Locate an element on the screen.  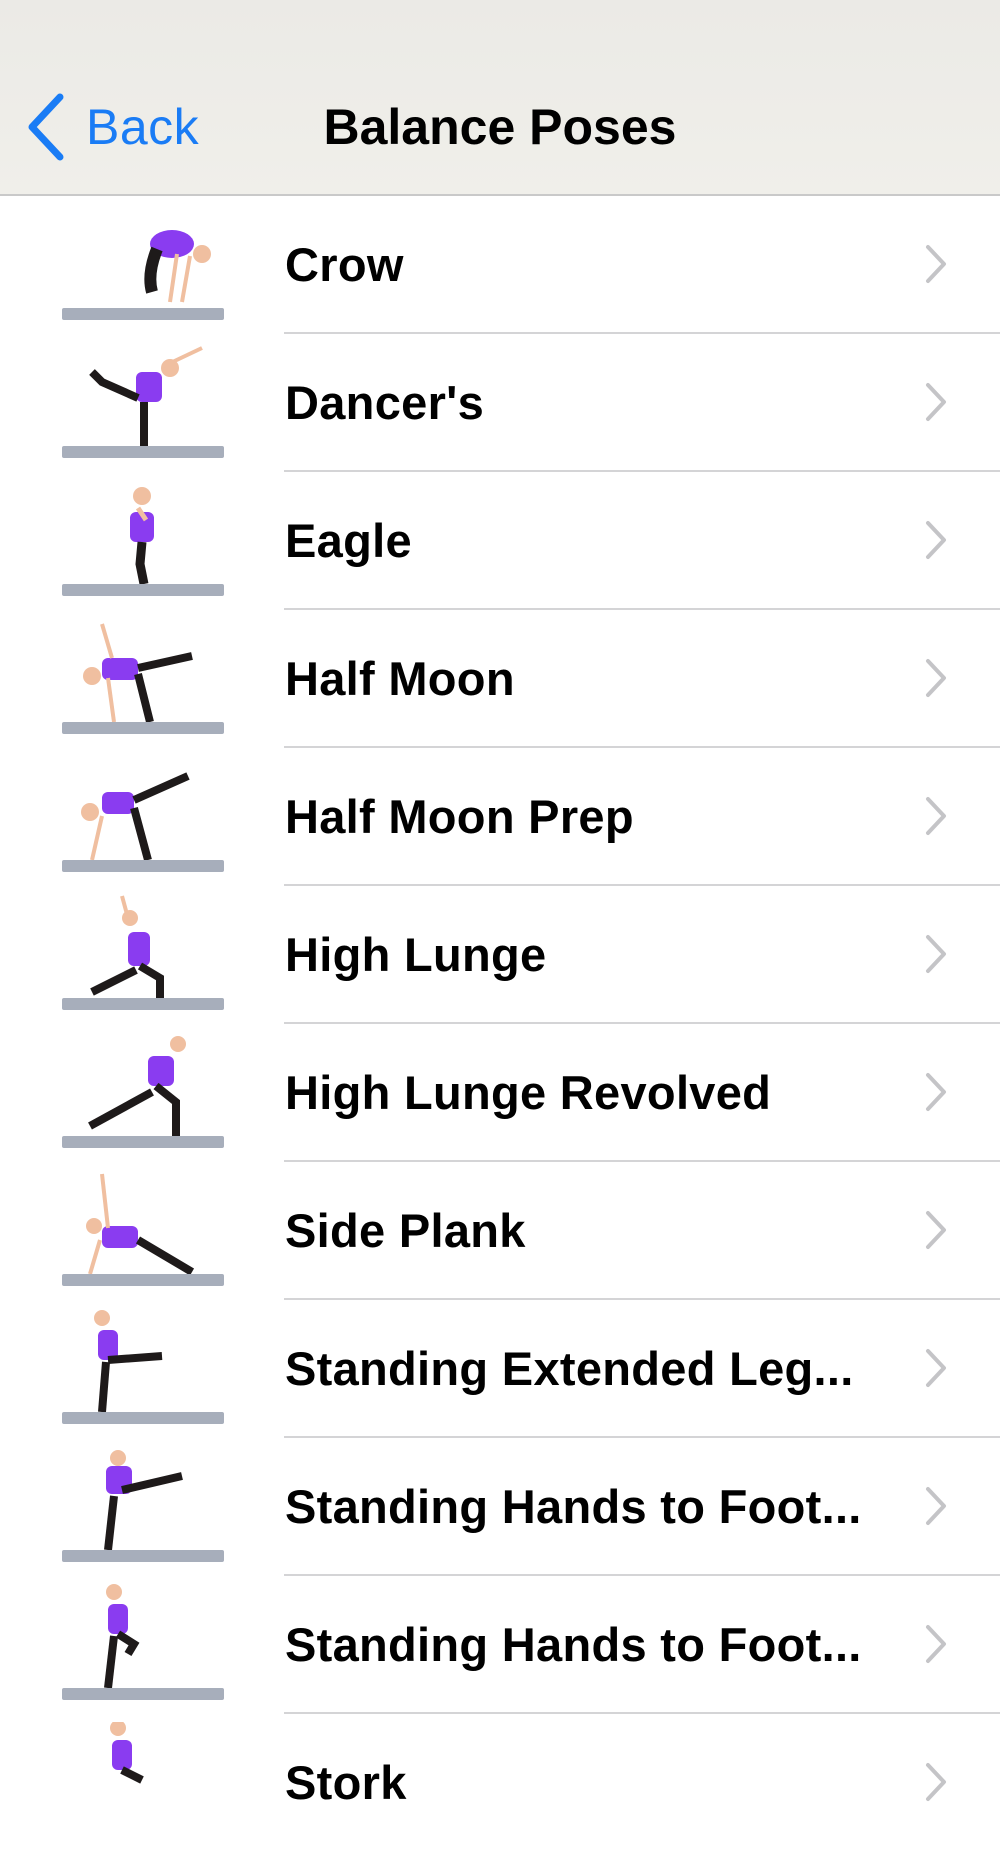
pose-row: High Lunge is located at coordinates (500, 955).